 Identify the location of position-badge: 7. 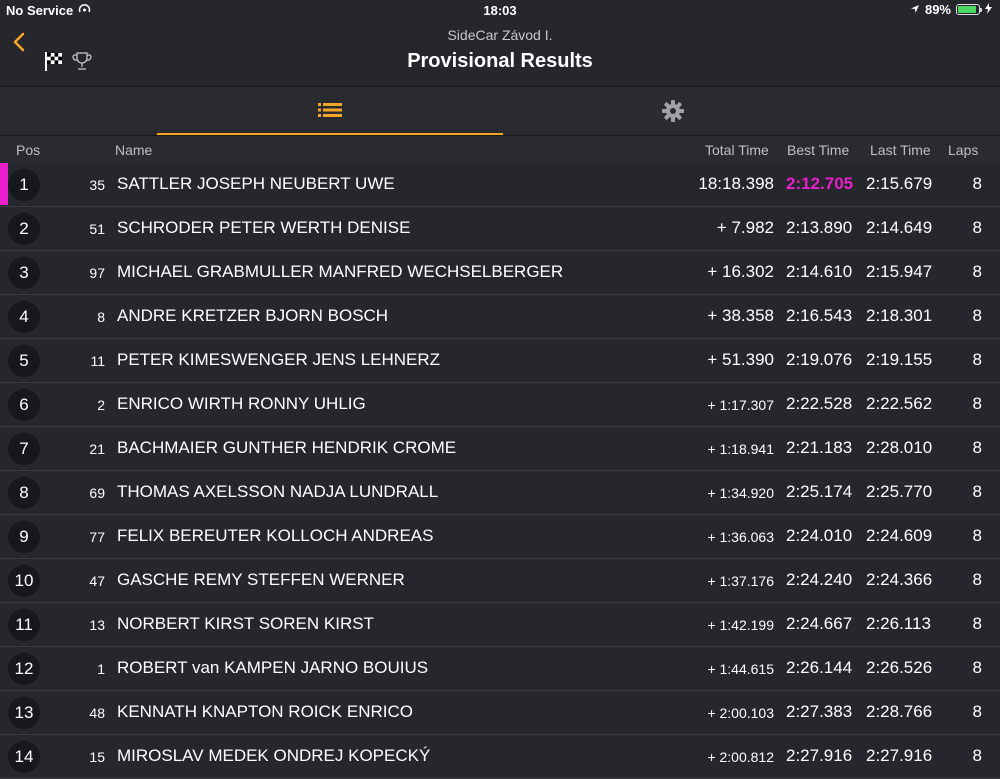
(24, 449).